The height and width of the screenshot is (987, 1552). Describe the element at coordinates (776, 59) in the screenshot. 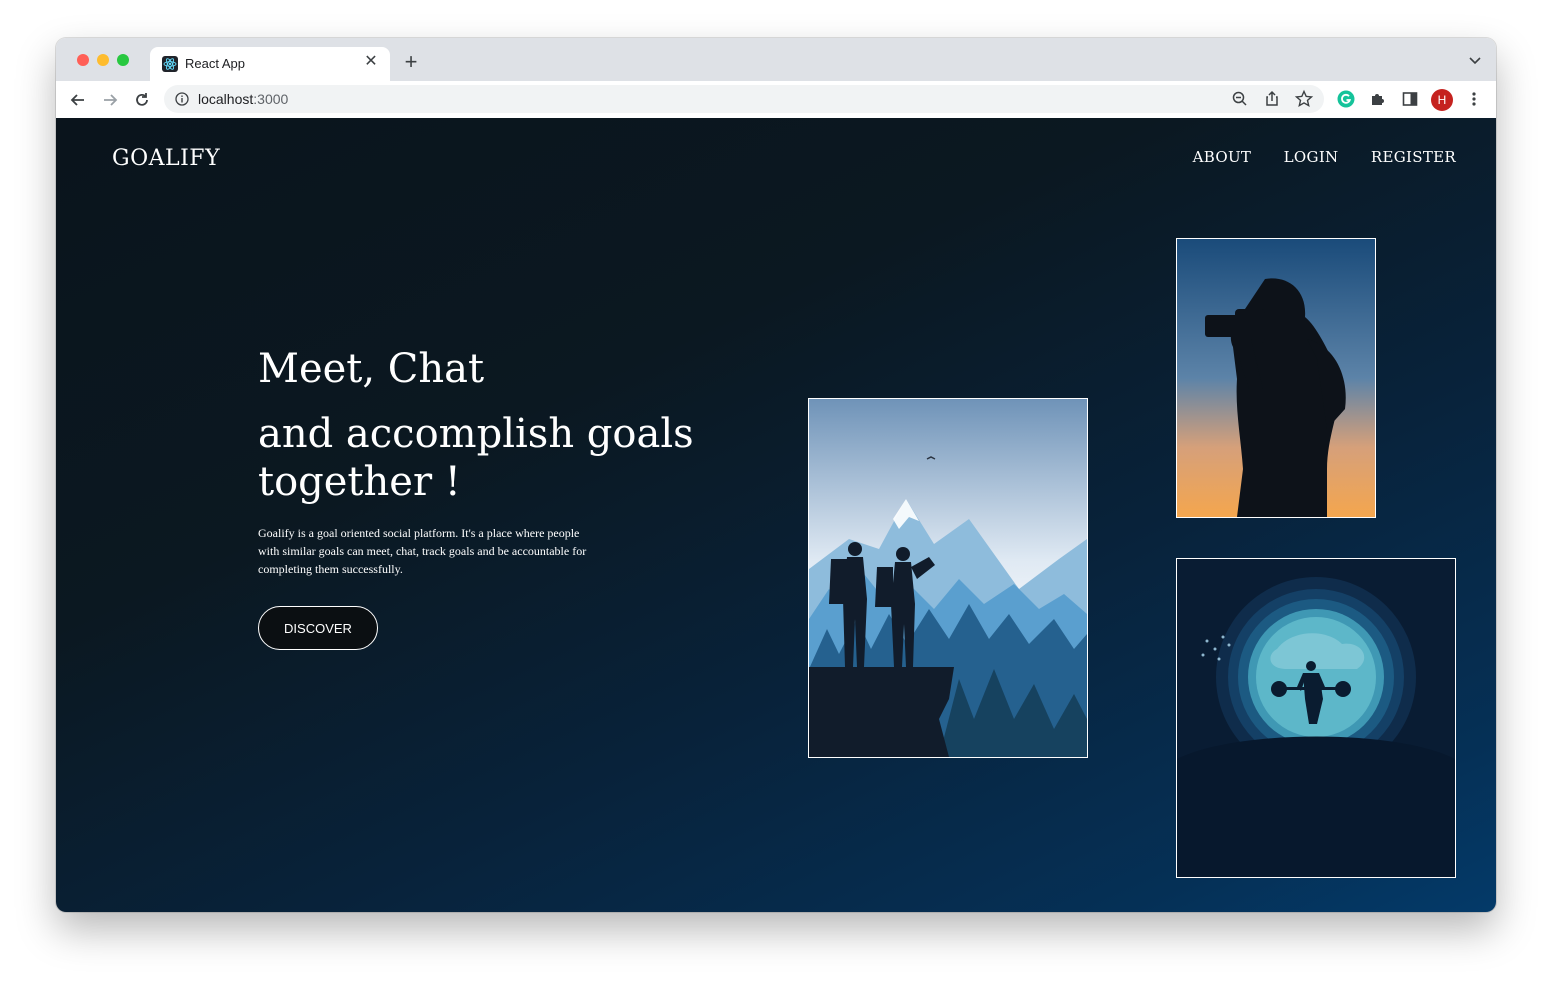

I see `tab-bar: React App ✕ +` at that location.